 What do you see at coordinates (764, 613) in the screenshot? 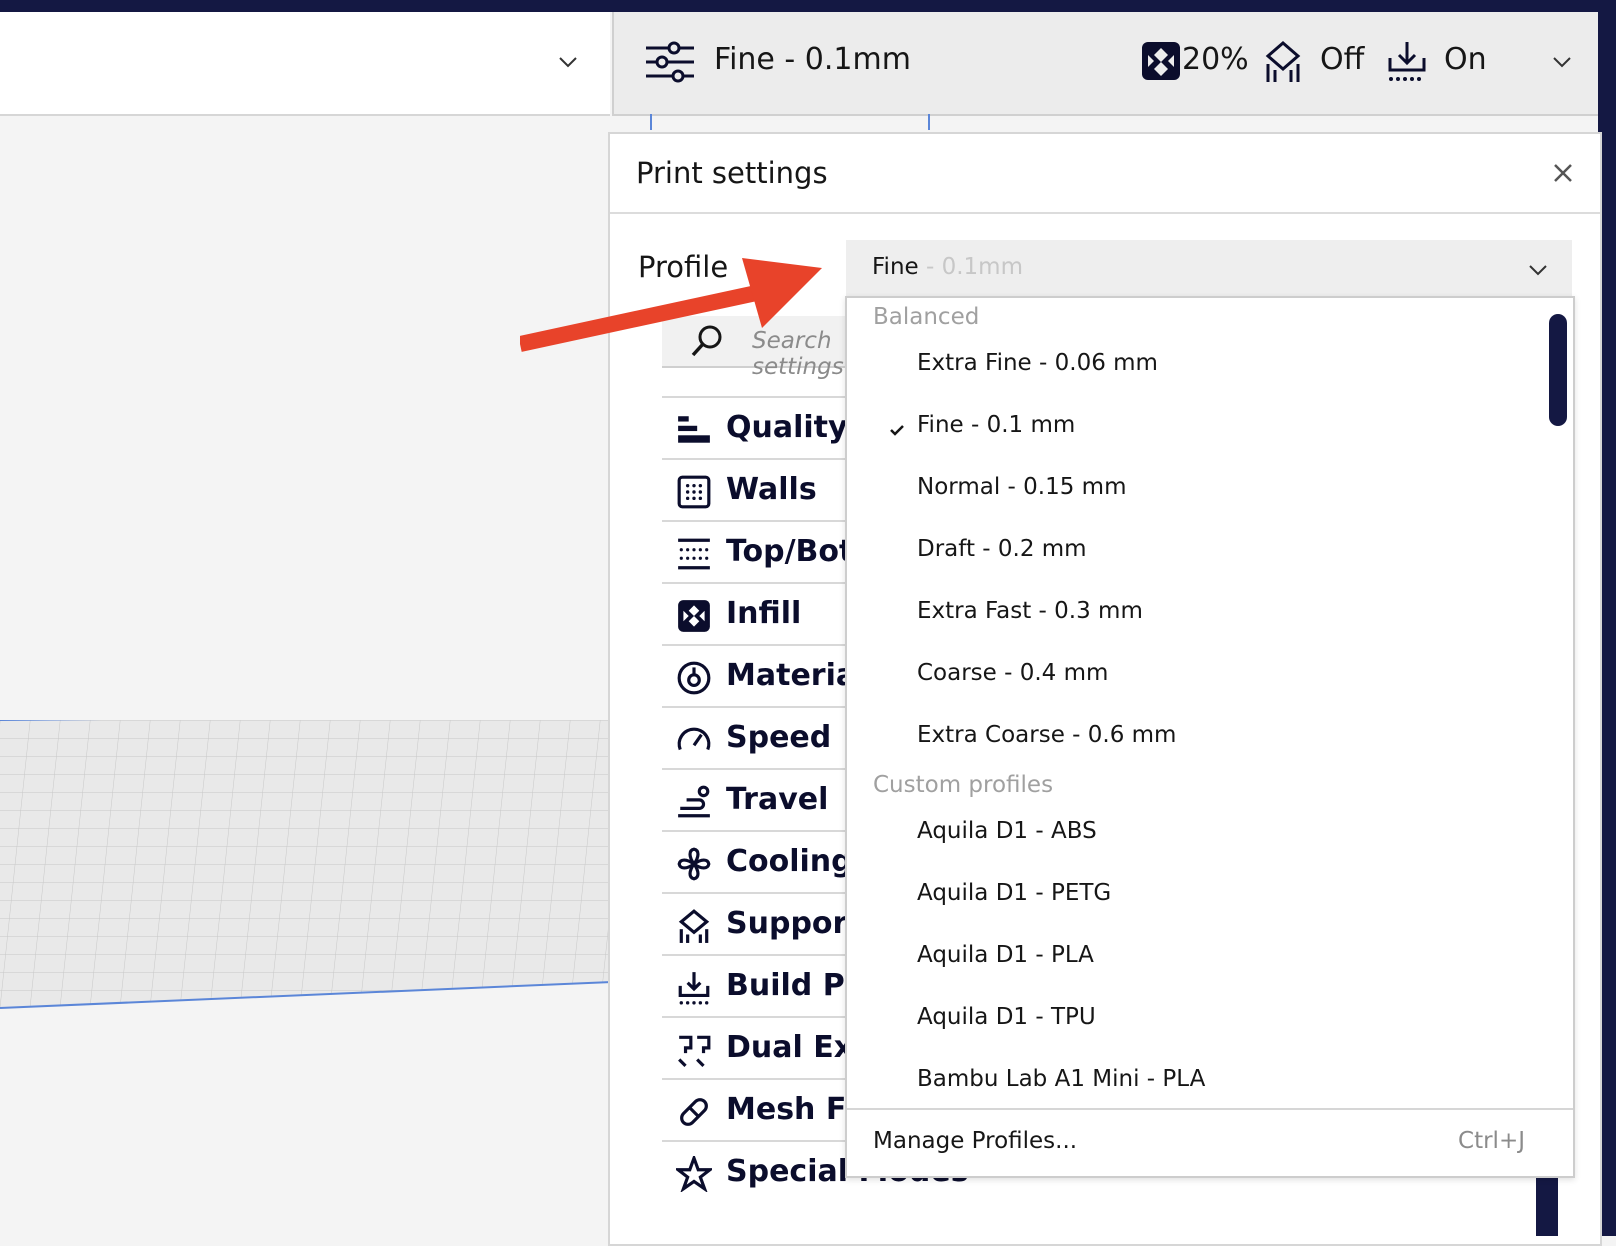
I see `settings-category-label: Infill` at bounding box center [764, 613].